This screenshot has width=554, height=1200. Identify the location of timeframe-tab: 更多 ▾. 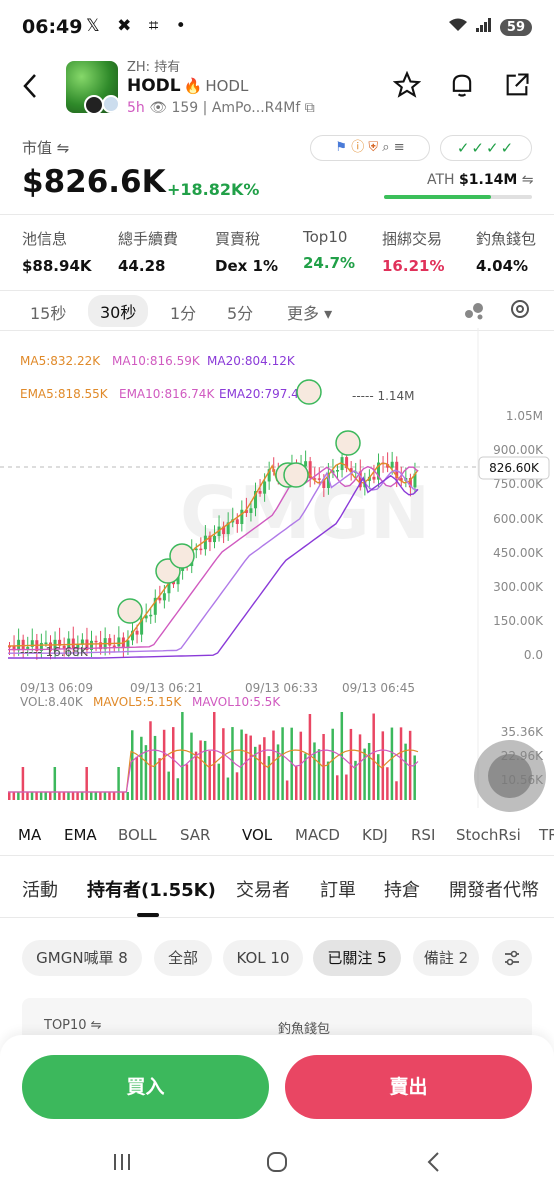
(309, 312).